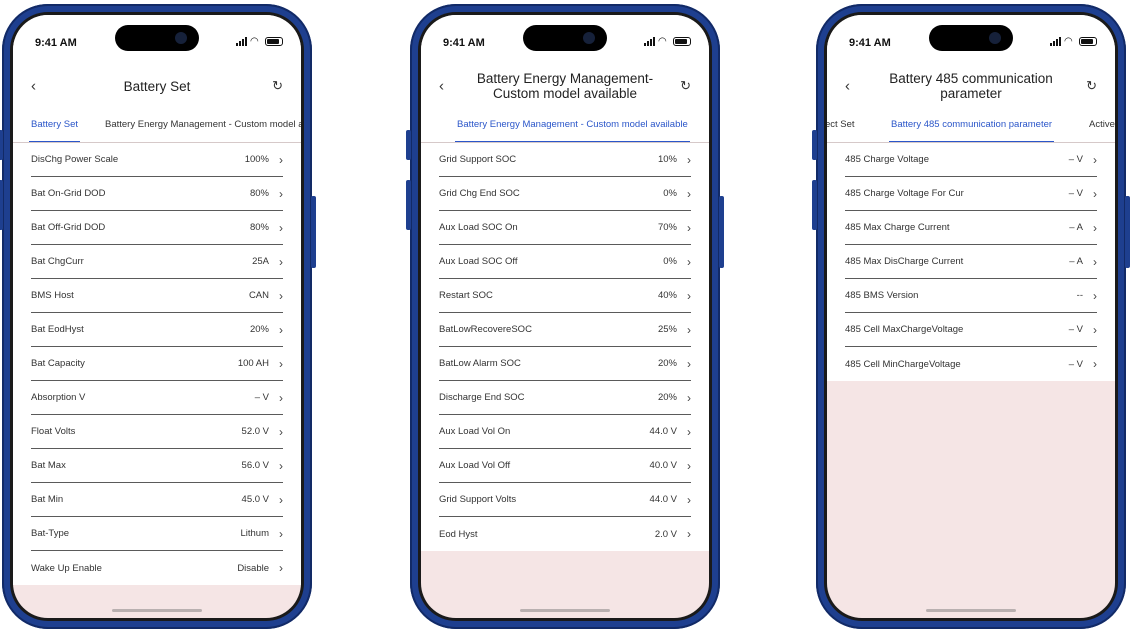 This screenshot has width=1132, height=631. I want to click on list-item: Aux Load SOC On 70% ›, so click(565, 228).